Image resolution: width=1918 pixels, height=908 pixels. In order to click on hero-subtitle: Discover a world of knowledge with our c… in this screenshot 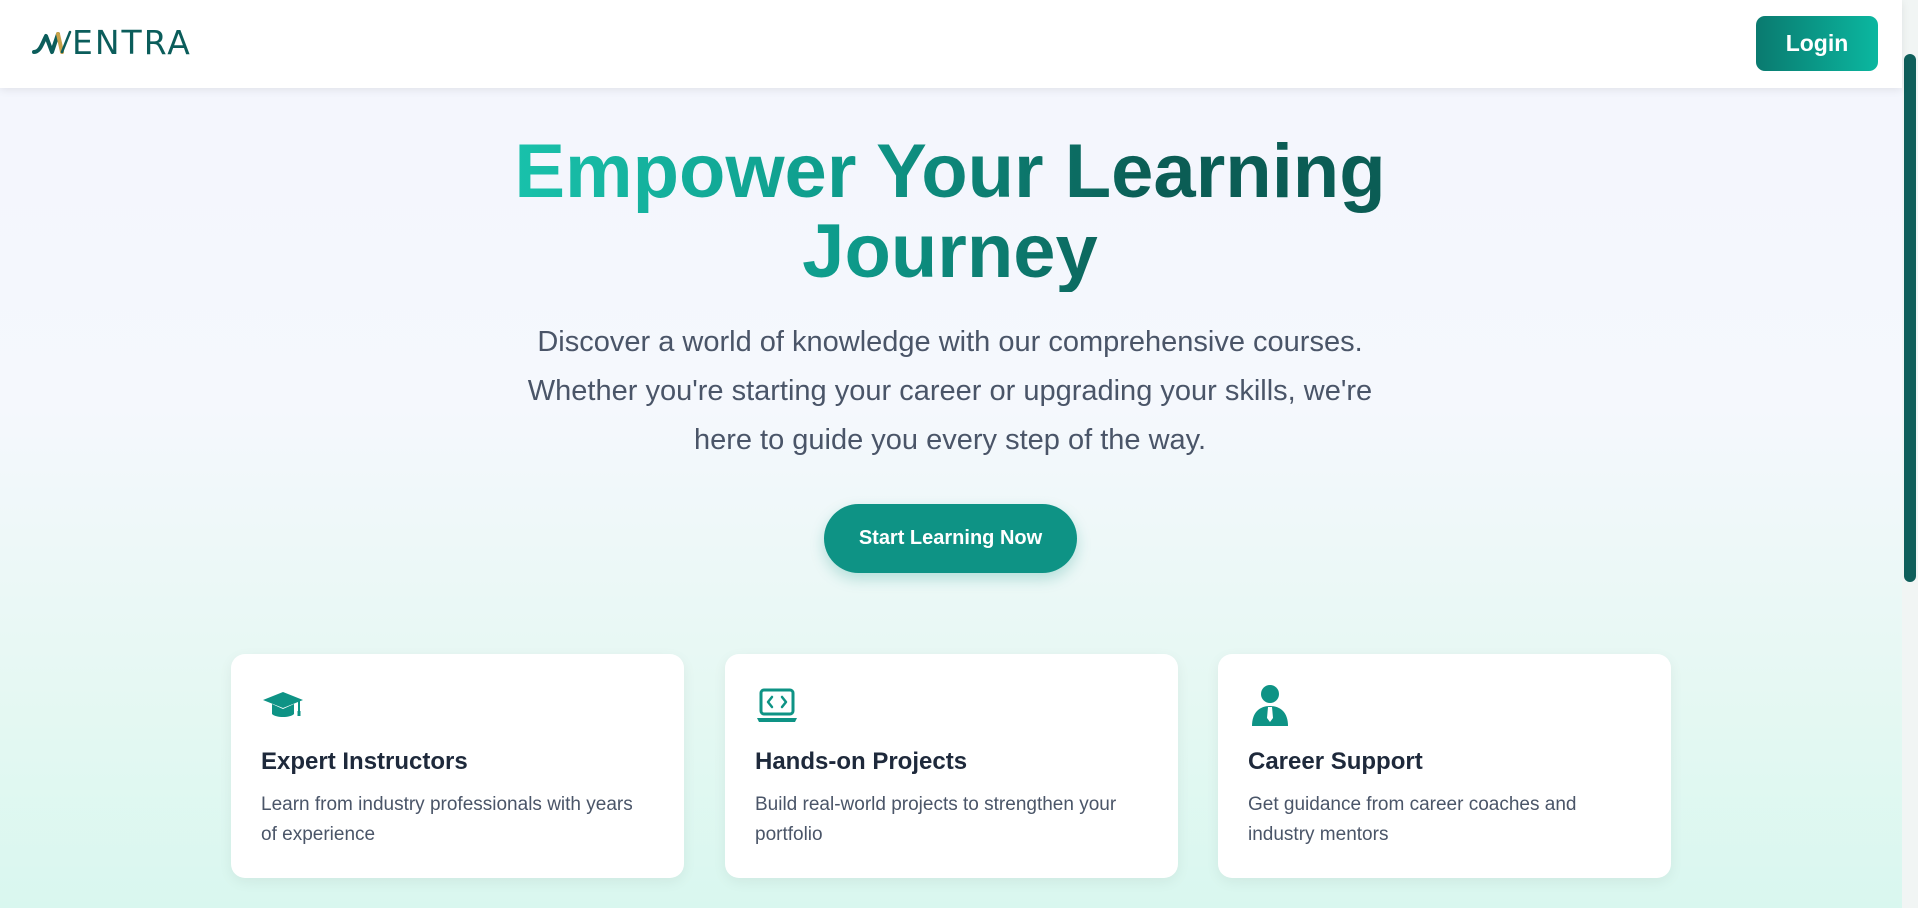, I will do `click(950, 391)`.